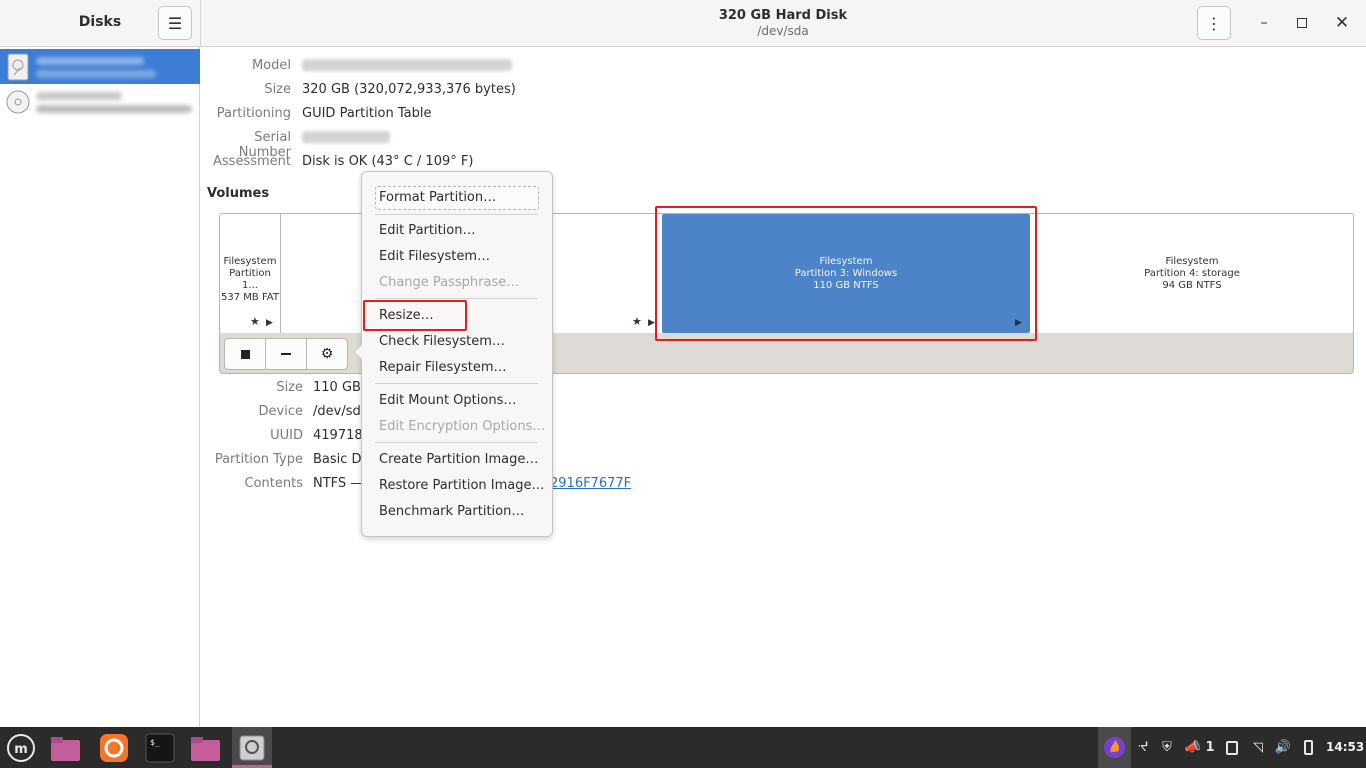 This screenshot has width=1366, height=768. I want to click on header-bar: Disks ☰ 320 GB Hard Disk /dev/sda ⋮ – ✕, so click(683, 23).